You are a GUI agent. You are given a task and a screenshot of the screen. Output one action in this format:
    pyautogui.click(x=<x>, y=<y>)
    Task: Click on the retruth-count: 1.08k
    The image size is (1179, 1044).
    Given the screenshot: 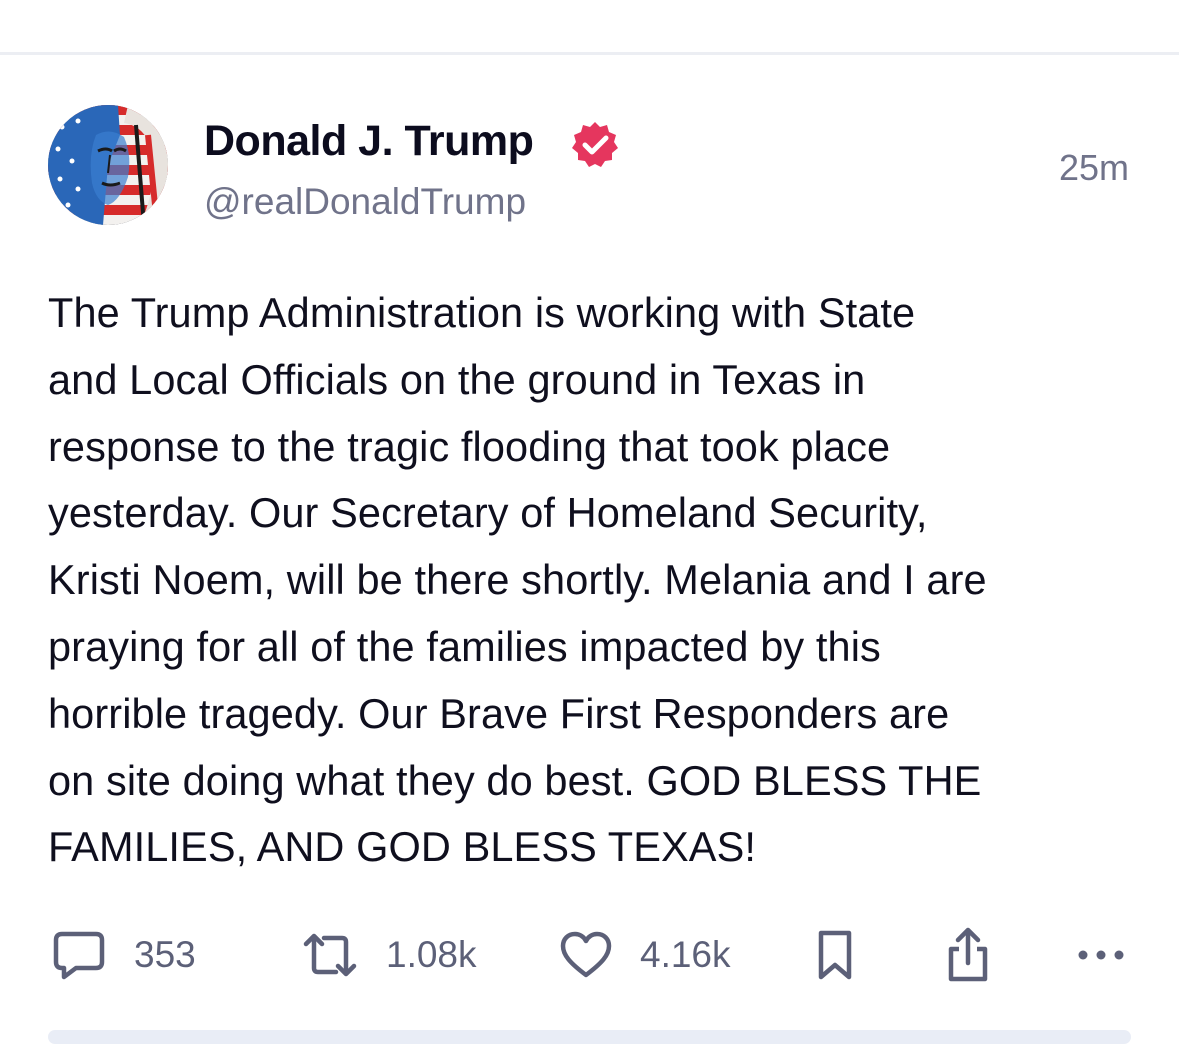 What is the action you would take?
    pyautogui.click(x=431, y=954)
    